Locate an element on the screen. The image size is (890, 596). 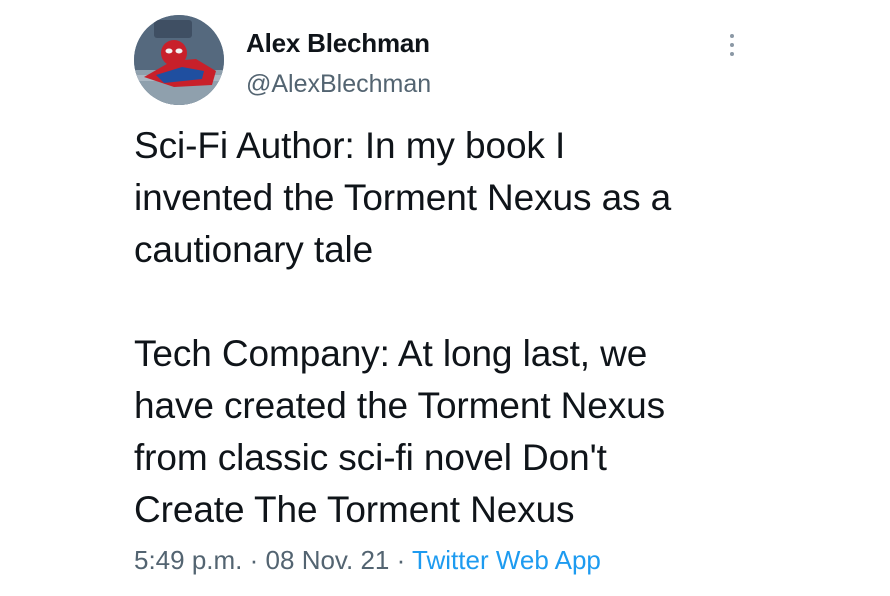
avatar-image is located at coordinates (179, 60).